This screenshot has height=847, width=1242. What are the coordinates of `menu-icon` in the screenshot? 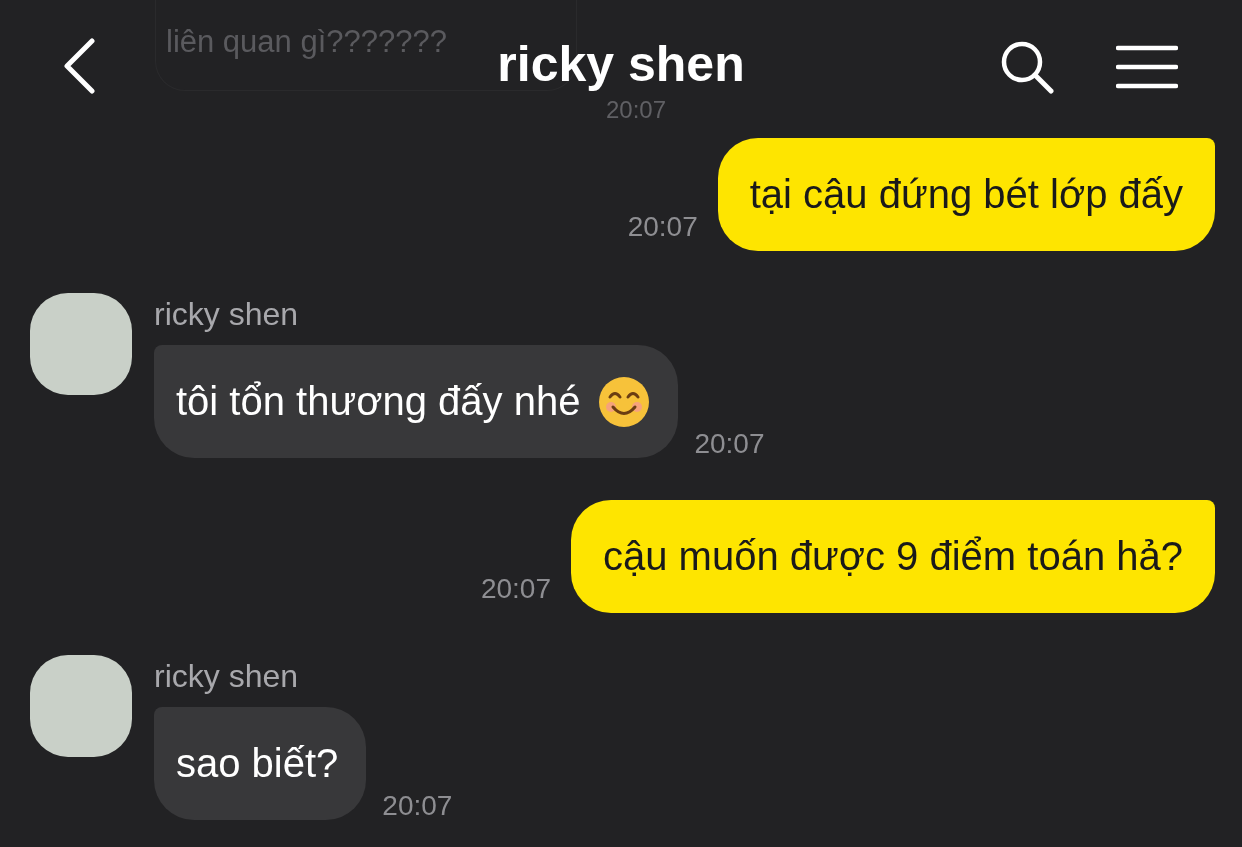 It's located at (1147, 67).